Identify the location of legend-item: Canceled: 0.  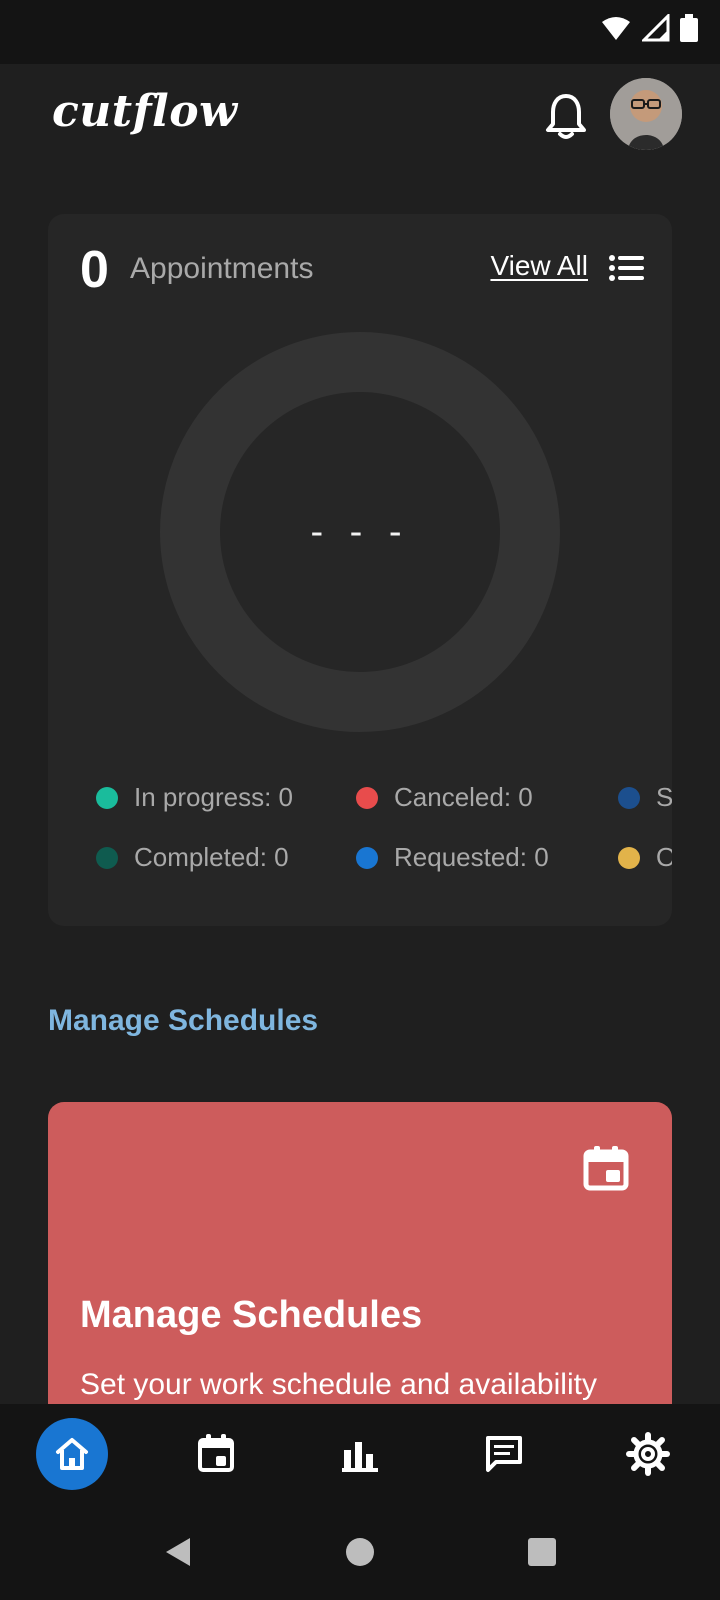
(444, 797).